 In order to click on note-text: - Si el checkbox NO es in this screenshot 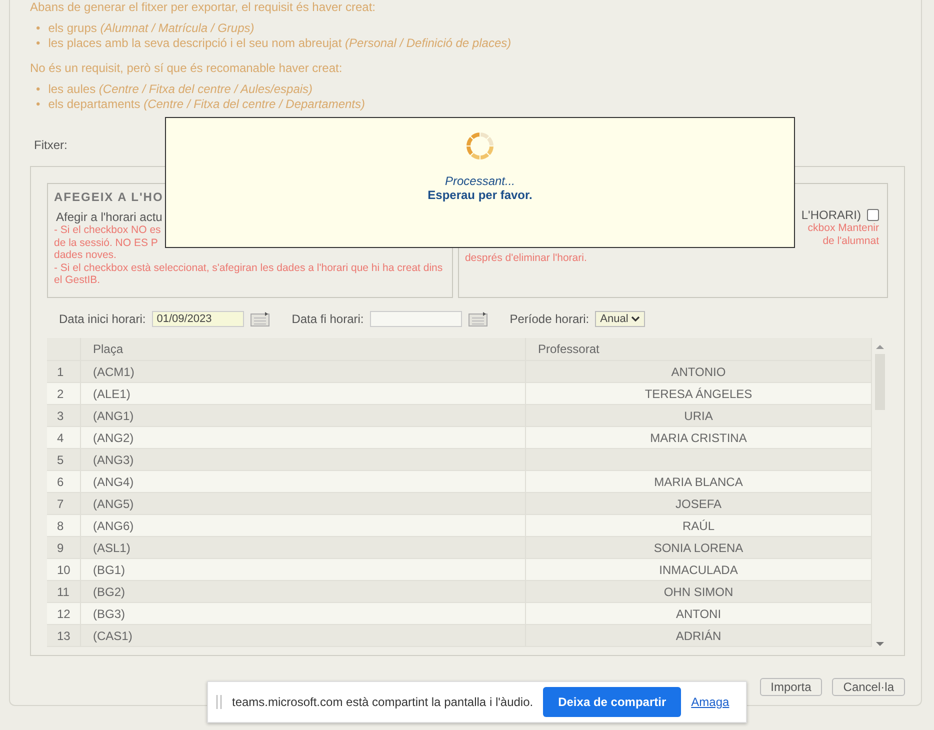, I will do `click(107, 230)`.